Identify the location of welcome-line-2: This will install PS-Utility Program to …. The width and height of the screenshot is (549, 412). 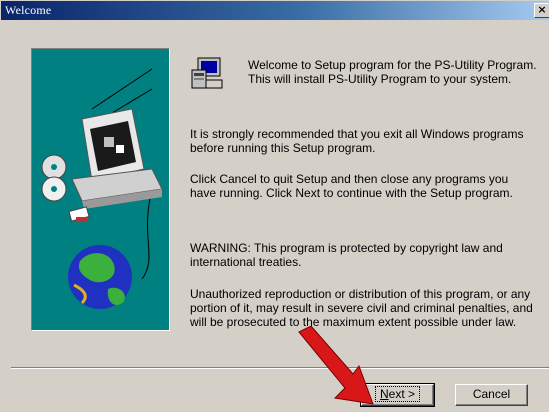
(380, 79).